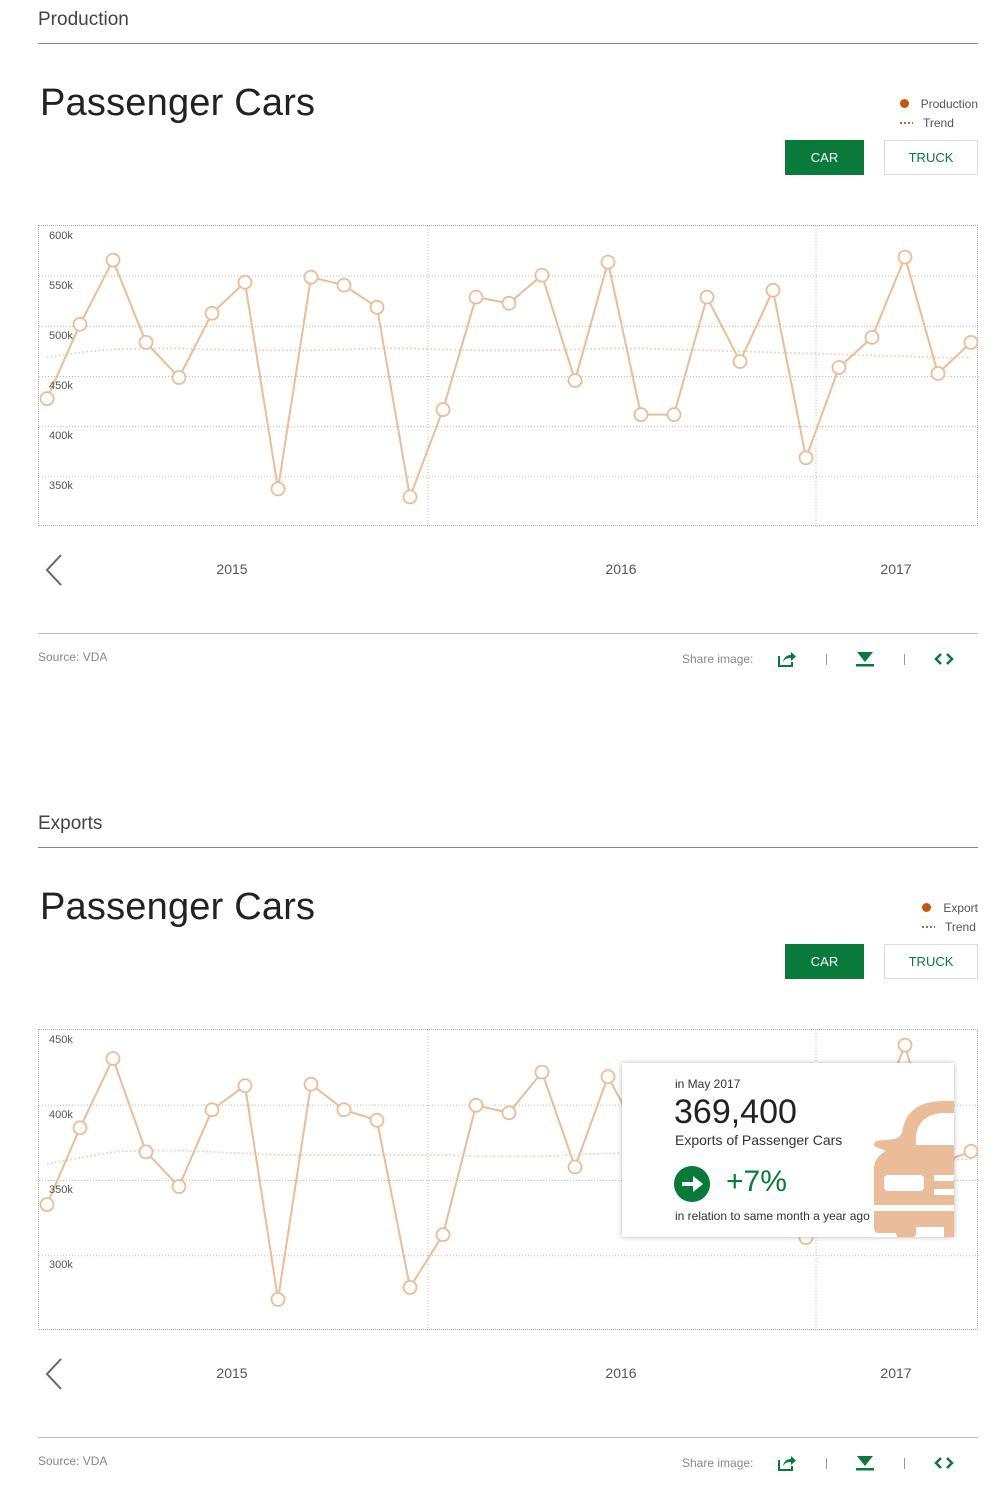 The width and height of the screenshot is (1008, 1496). I want to click on car-icon, so click(914, 1169).